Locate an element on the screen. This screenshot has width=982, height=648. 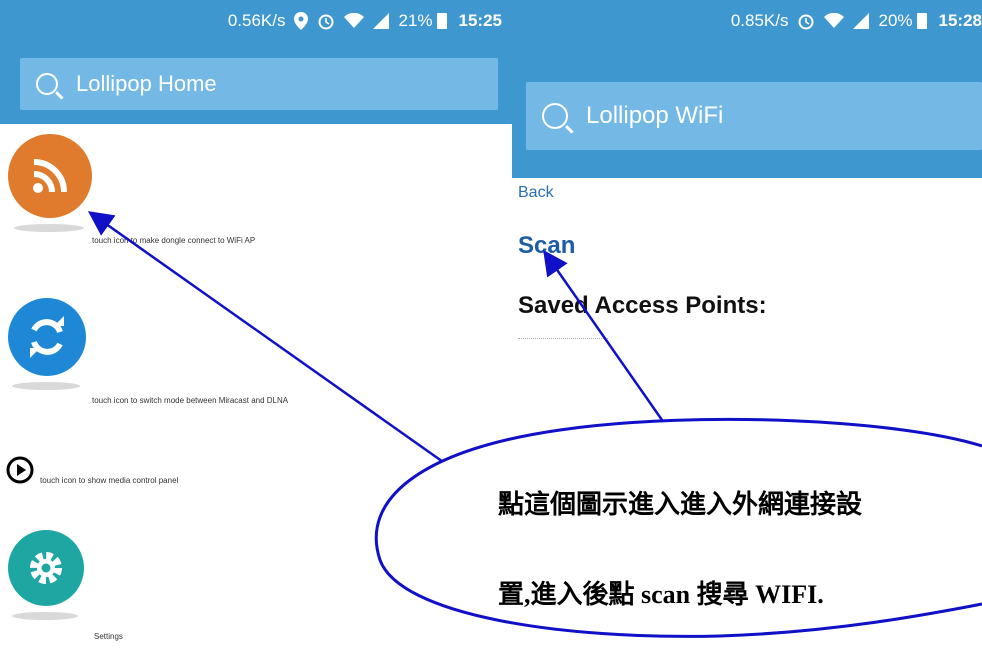
network-speed: 0.56K/s is located at coordinates (256, 20).